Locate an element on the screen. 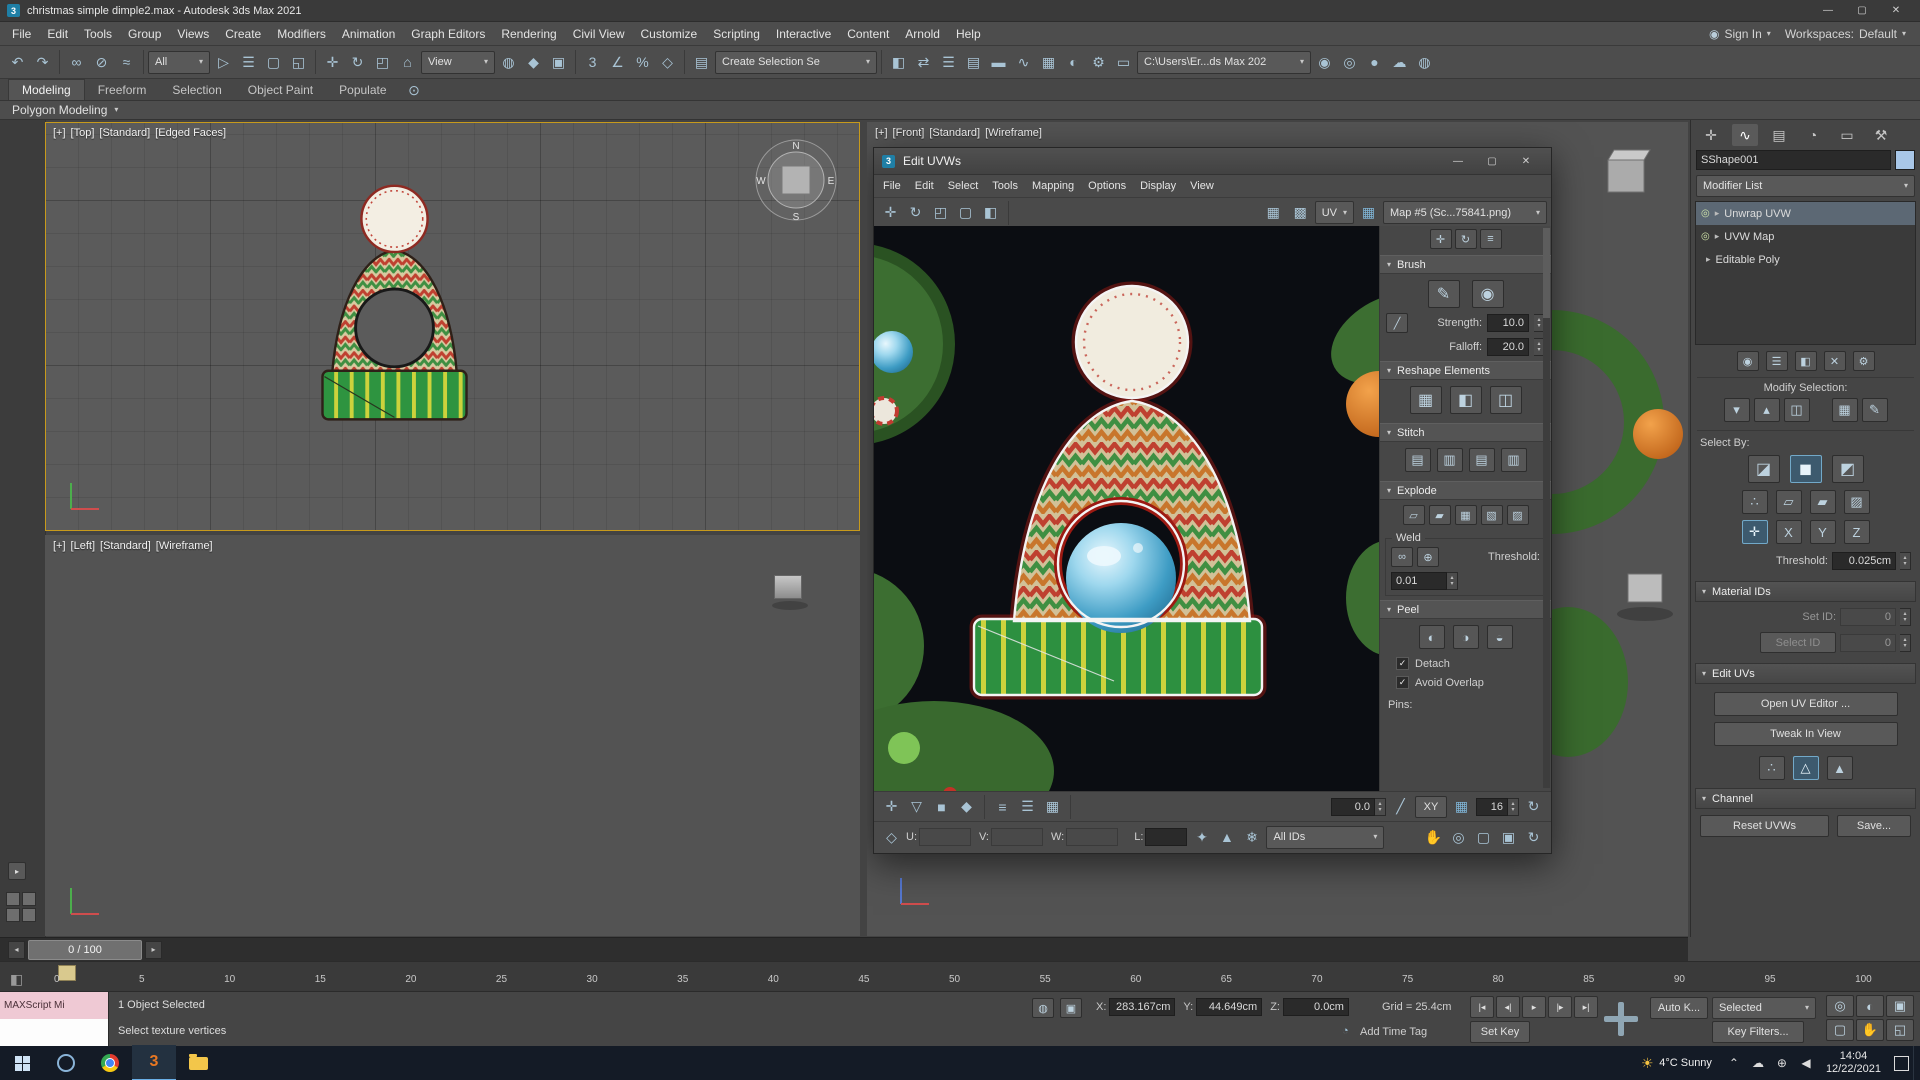 Image resolution: width=1920 pixels, height=1080 pixels. target-weld-icon: ⊕ is located at coordinates (1428, 557).